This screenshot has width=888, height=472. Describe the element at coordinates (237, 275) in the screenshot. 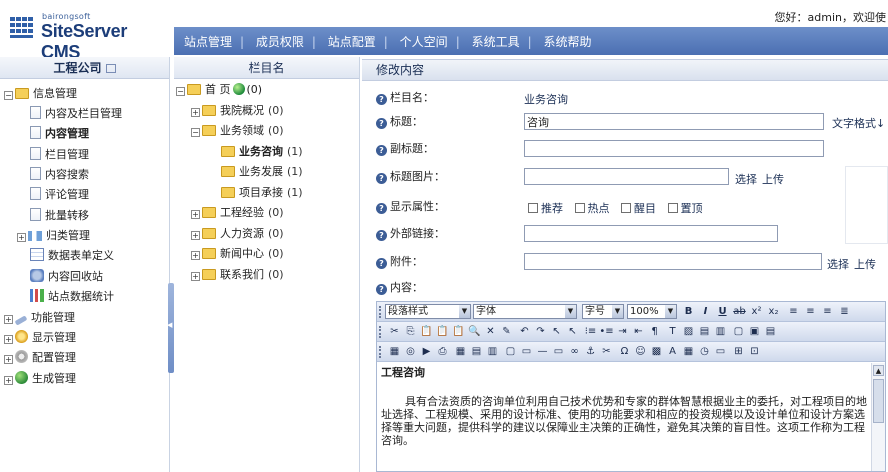

I see `tree-node-contact: + 联系我们 (0)` at that location.